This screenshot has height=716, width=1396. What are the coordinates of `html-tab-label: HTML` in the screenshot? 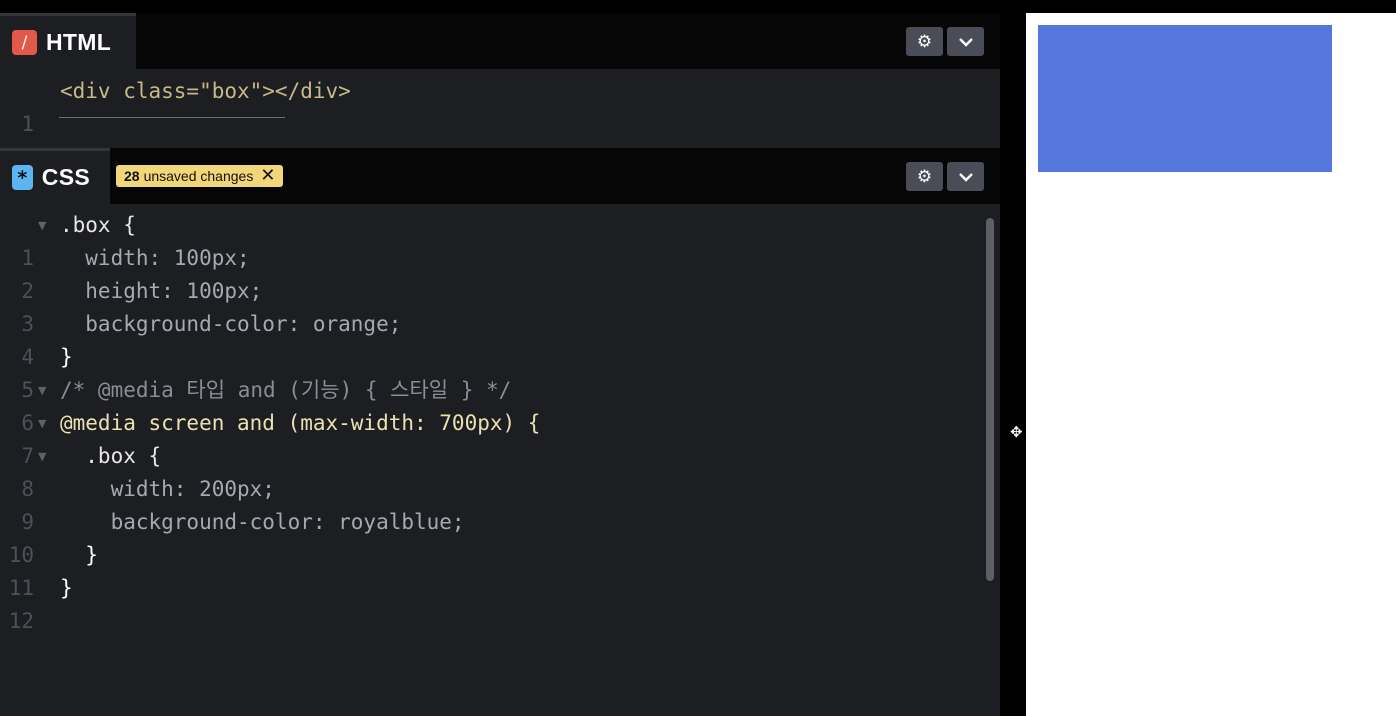 It's located at (79, 42).